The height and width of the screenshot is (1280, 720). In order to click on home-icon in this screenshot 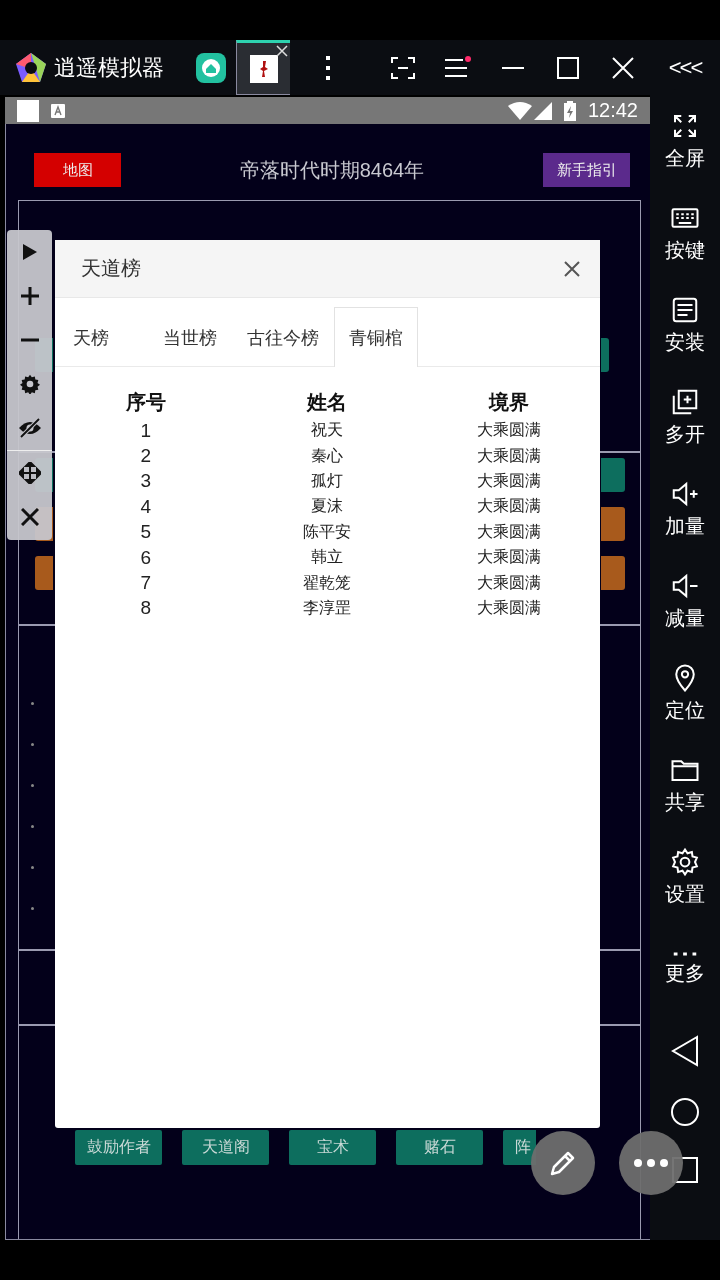, I will do `click(685, 1112)`.